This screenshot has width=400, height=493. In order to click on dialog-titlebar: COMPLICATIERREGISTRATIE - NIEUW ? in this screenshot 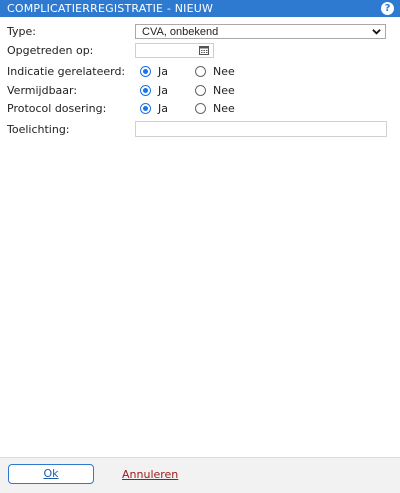, I will do `click(200, 8)`.